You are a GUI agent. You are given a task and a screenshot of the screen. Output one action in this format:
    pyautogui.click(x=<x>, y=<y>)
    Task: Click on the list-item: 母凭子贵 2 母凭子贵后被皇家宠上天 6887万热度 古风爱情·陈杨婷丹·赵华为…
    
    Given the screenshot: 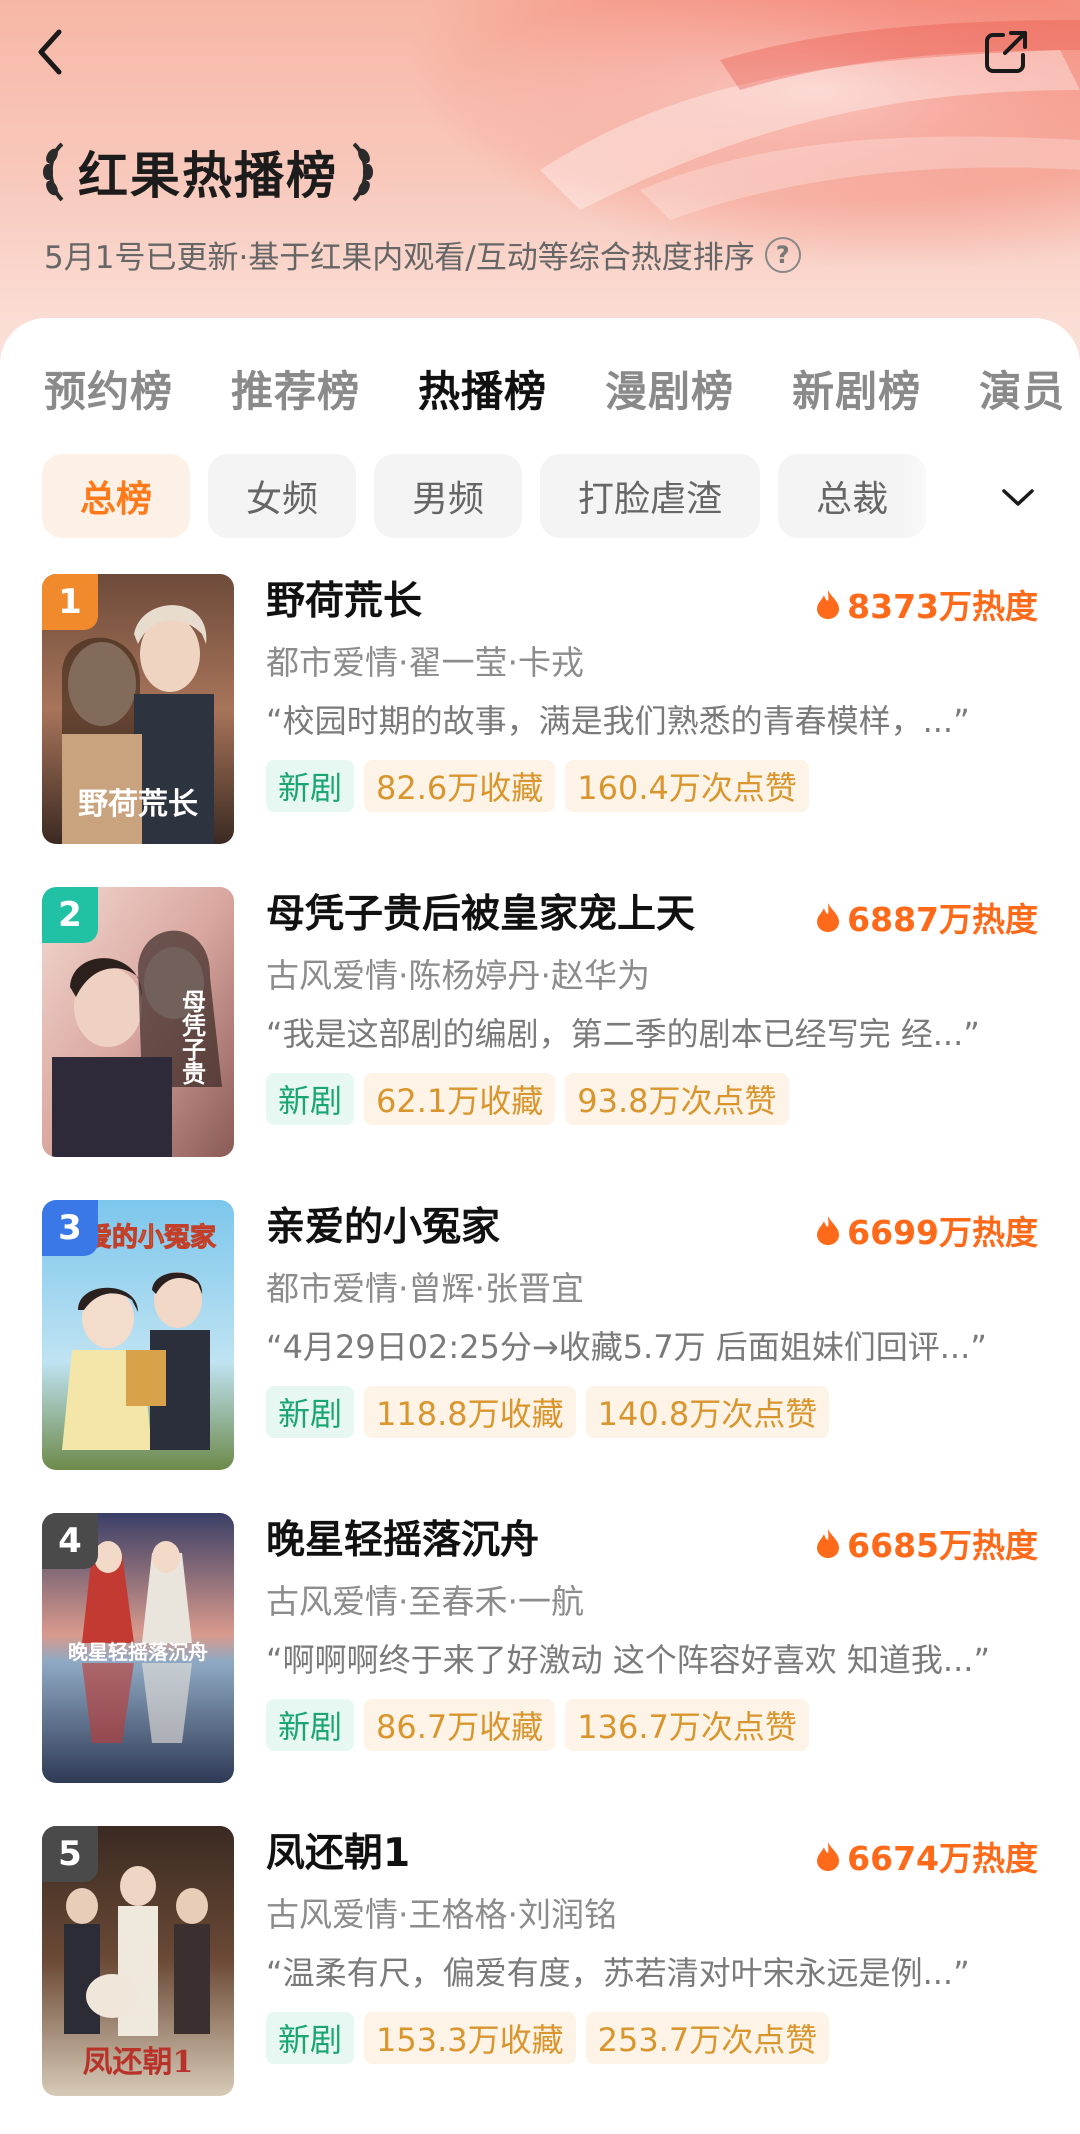 What is the action you would take?
    pyautogui.click(x=540, y=1043)
    